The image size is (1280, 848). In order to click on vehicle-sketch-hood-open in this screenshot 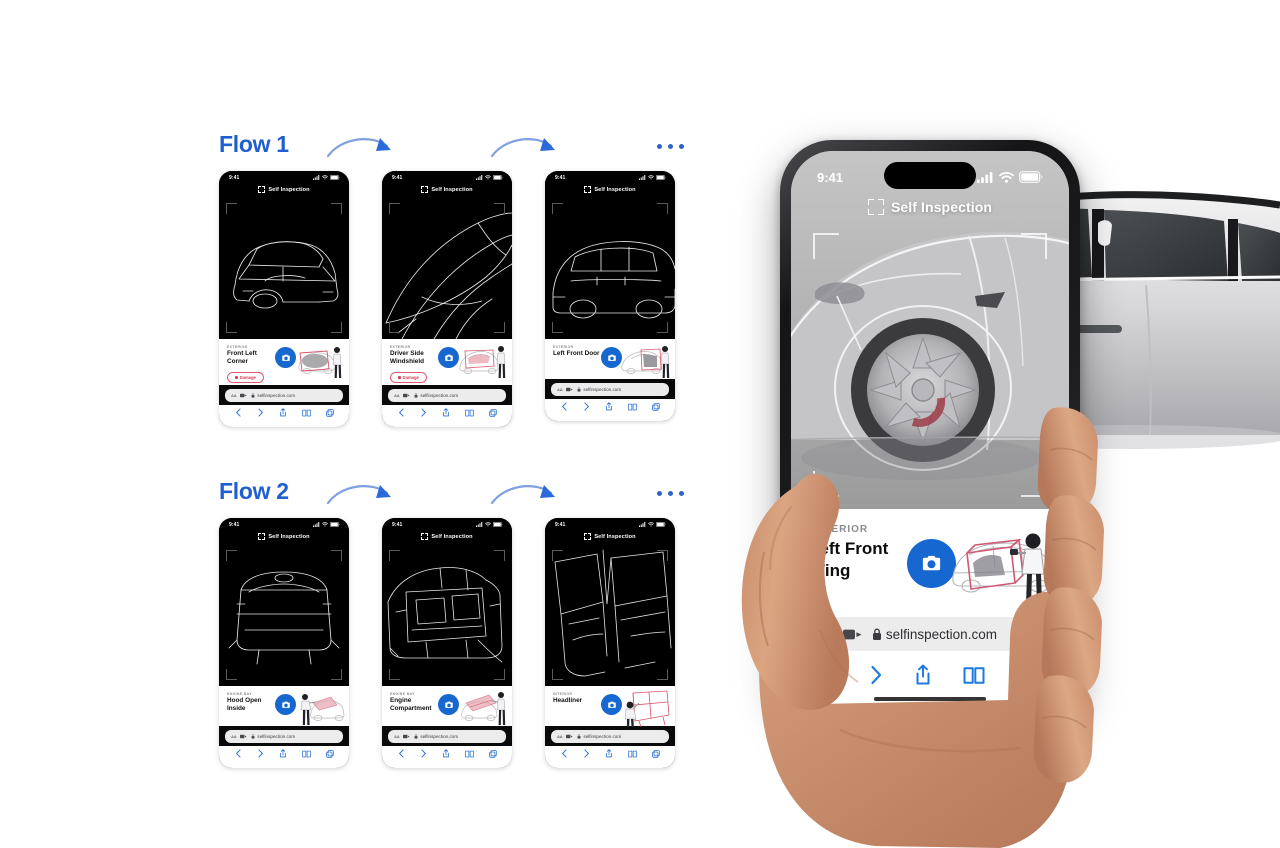, I will do `click(284, 615)`.